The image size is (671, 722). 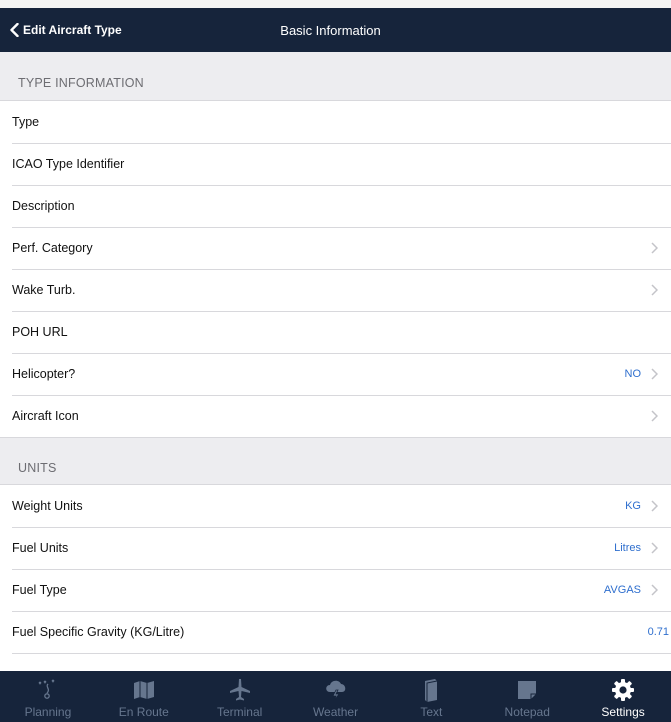 What do you see at coordinates (335, 712) in the screenshot?
I see `tab-label: Weather` at bounding box center [335, 712].